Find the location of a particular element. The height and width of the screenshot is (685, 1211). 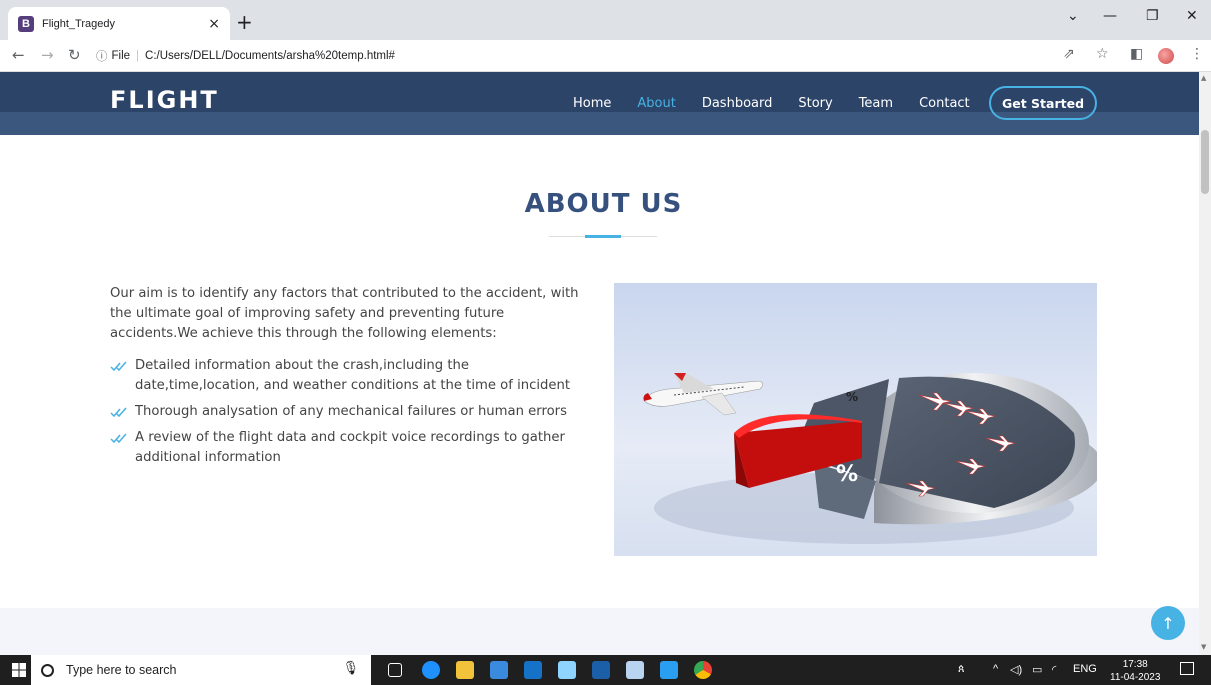

nav-contact: Contact is located at coordinates (944, 103).